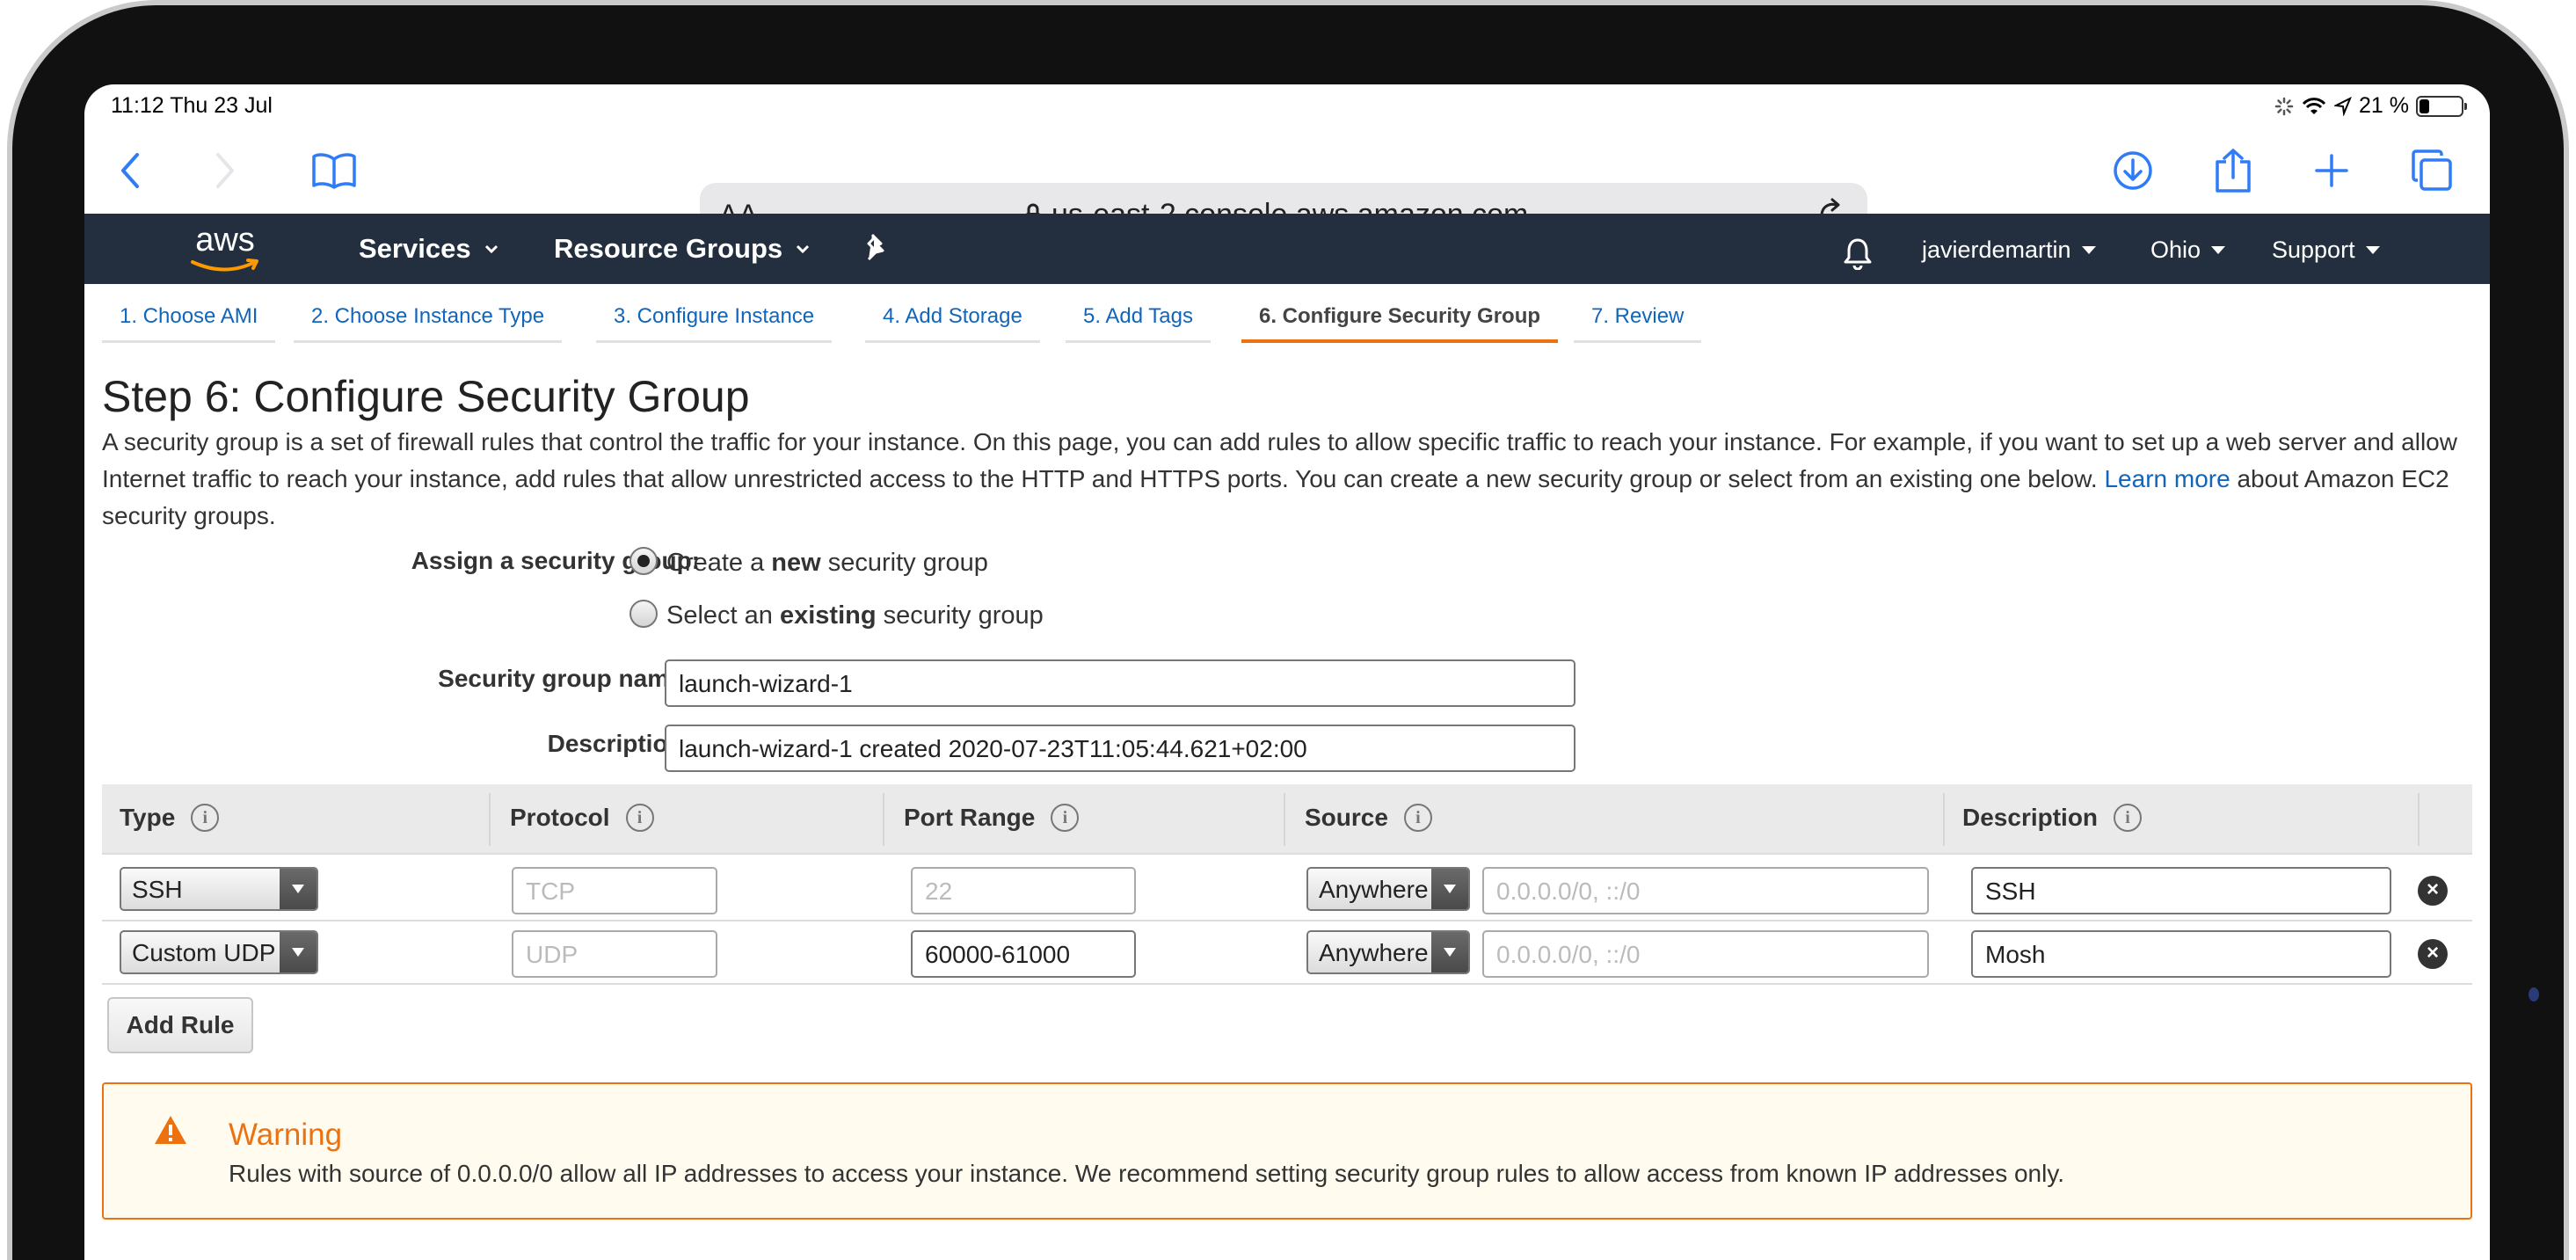  What do you see at coordinates (2314, 105) in the screenshot?
I see `wifi-icon` at bounding box center [2314, 105].